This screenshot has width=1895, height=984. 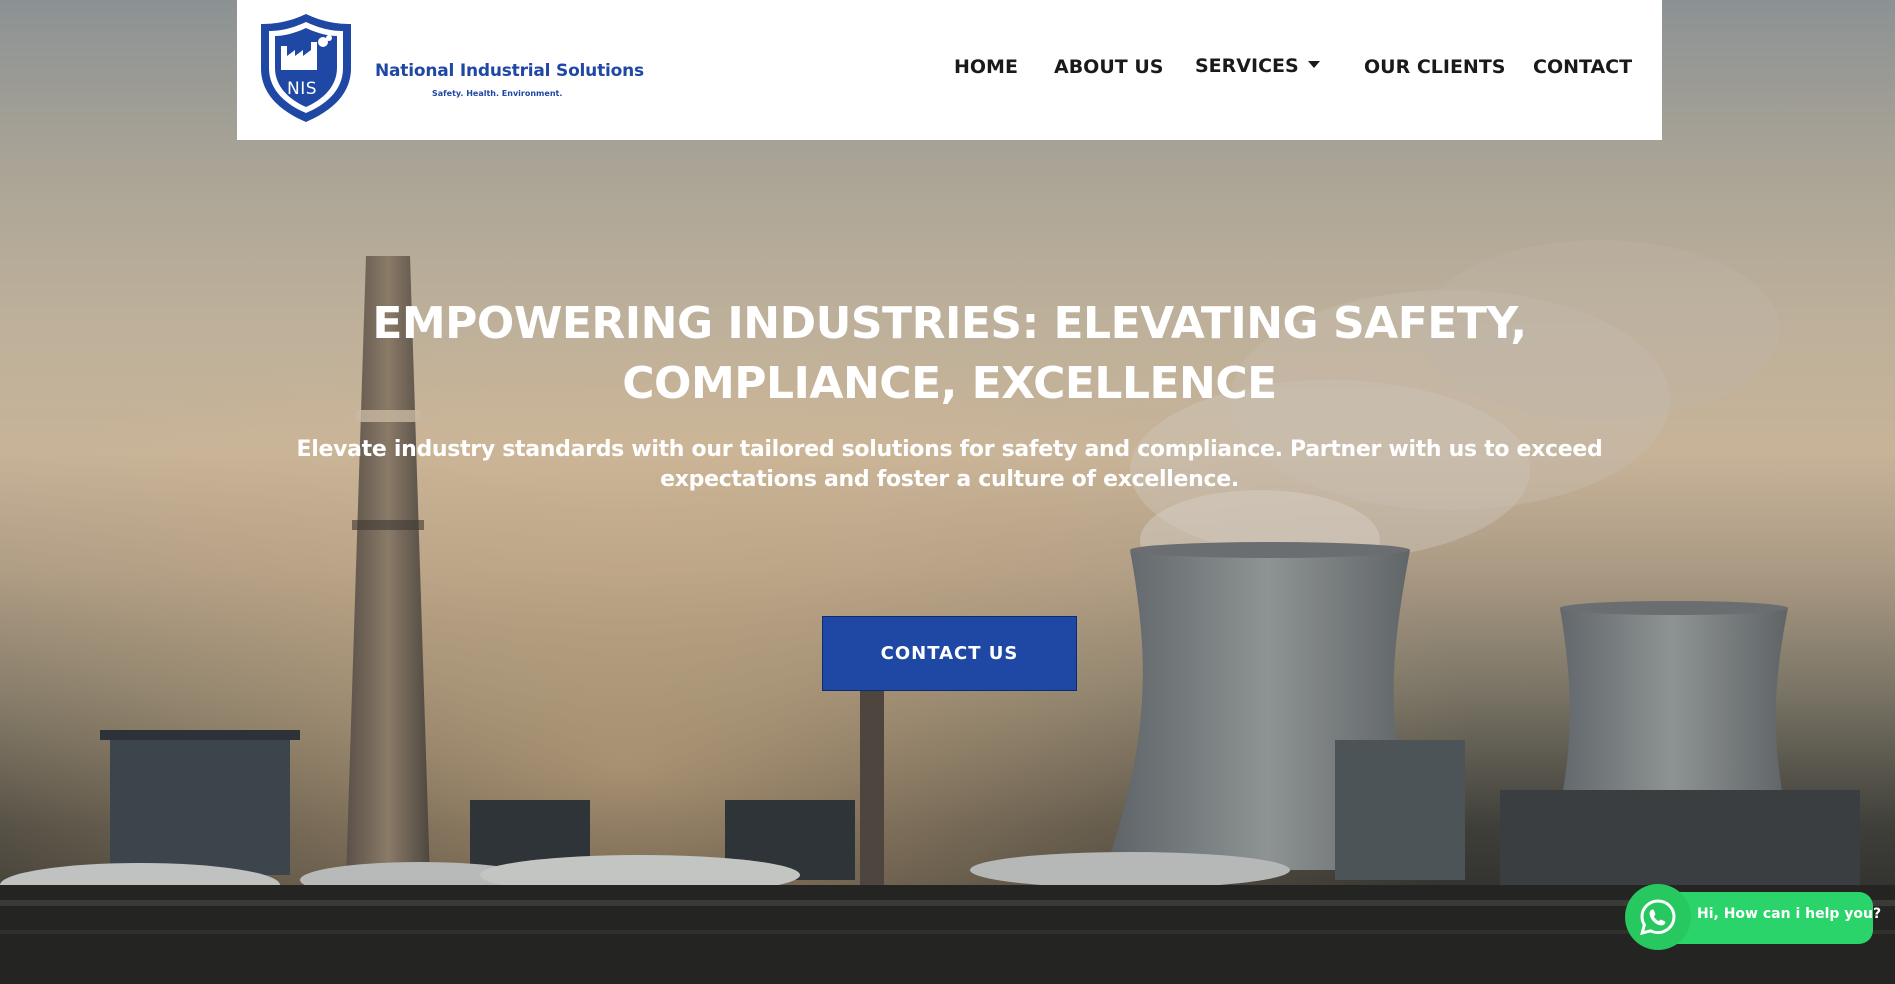 What do you see at coordinates (509, 71) in the screenshot?
I see `brand-name: National Industrial Solutions` at bounding box center [509, 71].